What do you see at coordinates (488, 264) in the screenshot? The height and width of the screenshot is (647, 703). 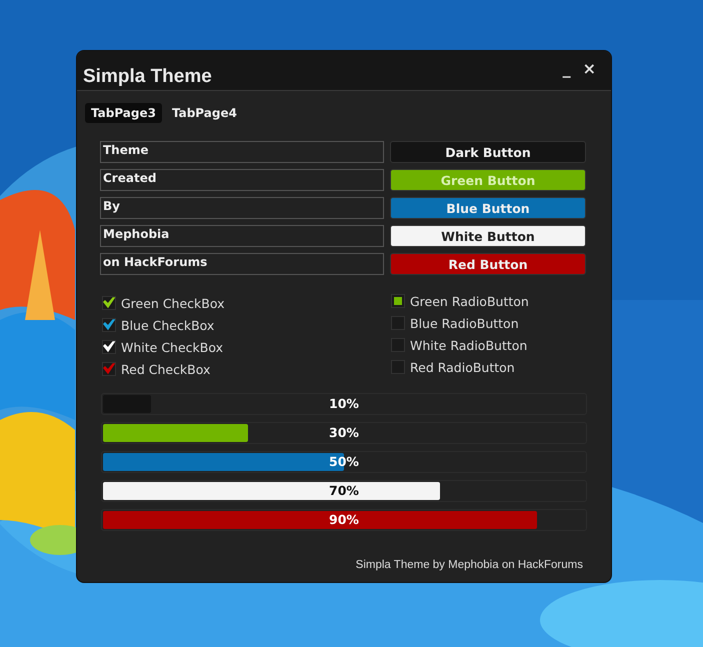 I see `theme-button: Red Button` at bounding box center [488, 264].